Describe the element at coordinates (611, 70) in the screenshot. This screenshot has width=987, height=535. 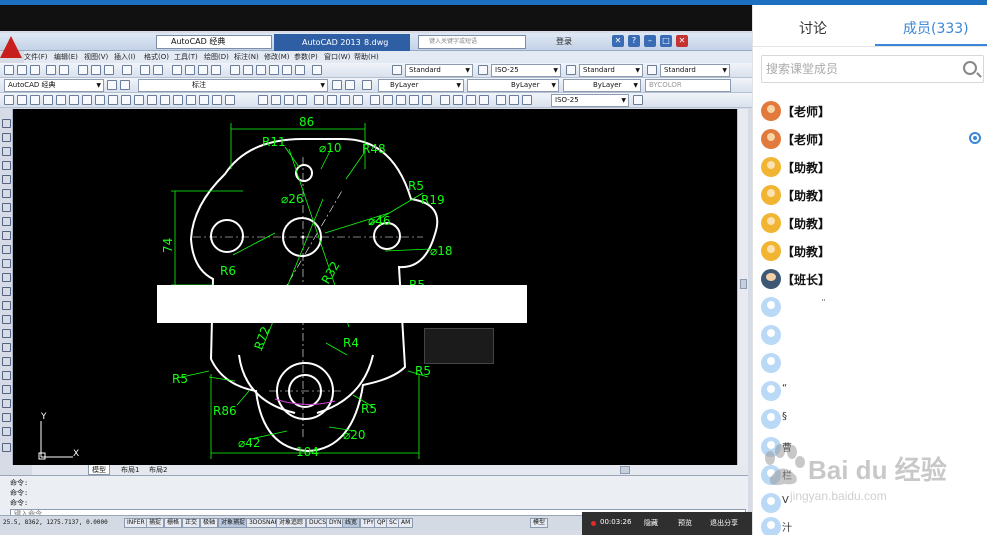
I see `table-style-dropdown: Standard ▼` at that location.